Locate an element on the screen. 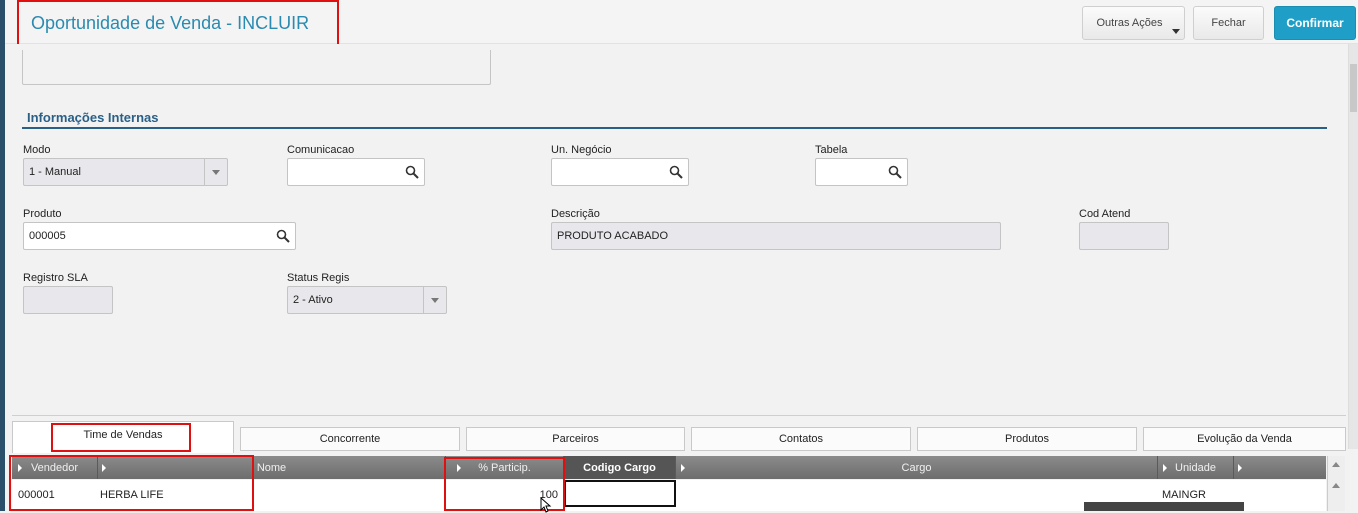  tab-evolucao-da-venda: Evolução da Venda is located at coordinates (1244, 439).